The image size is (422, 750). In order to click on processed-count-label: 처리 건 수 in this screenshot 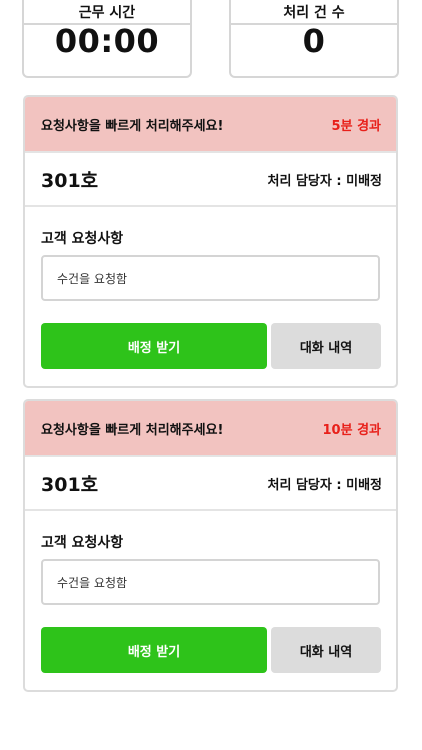, I will do `click(314, 13)`.